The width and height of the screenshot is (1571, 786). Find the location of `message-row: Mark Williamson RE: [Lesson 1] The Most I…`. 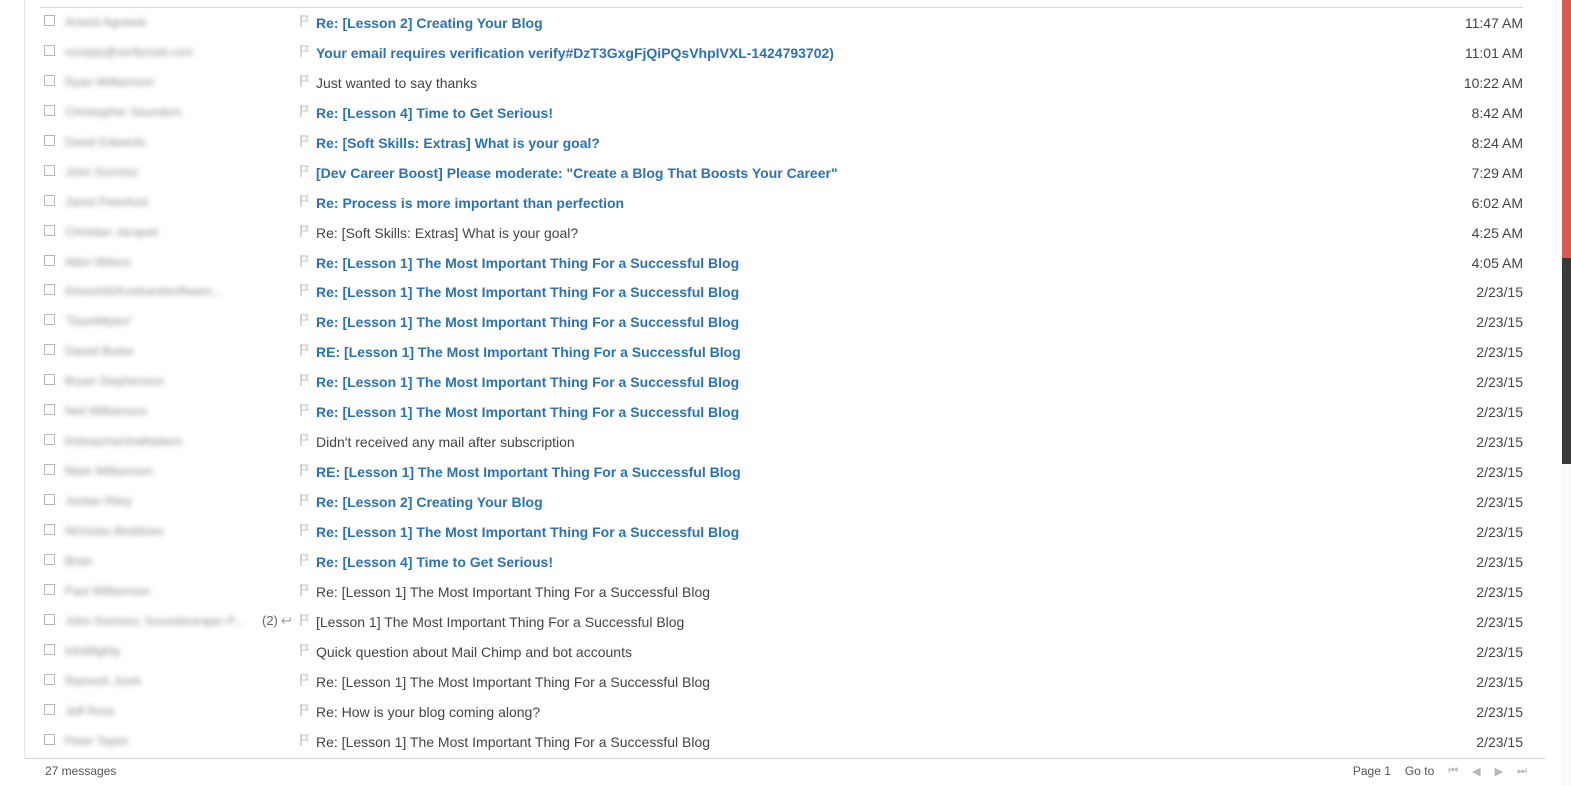

message-row: Mark Williamson RE: [Lesson 1] The Most I… is located at coordinates (785, 472).